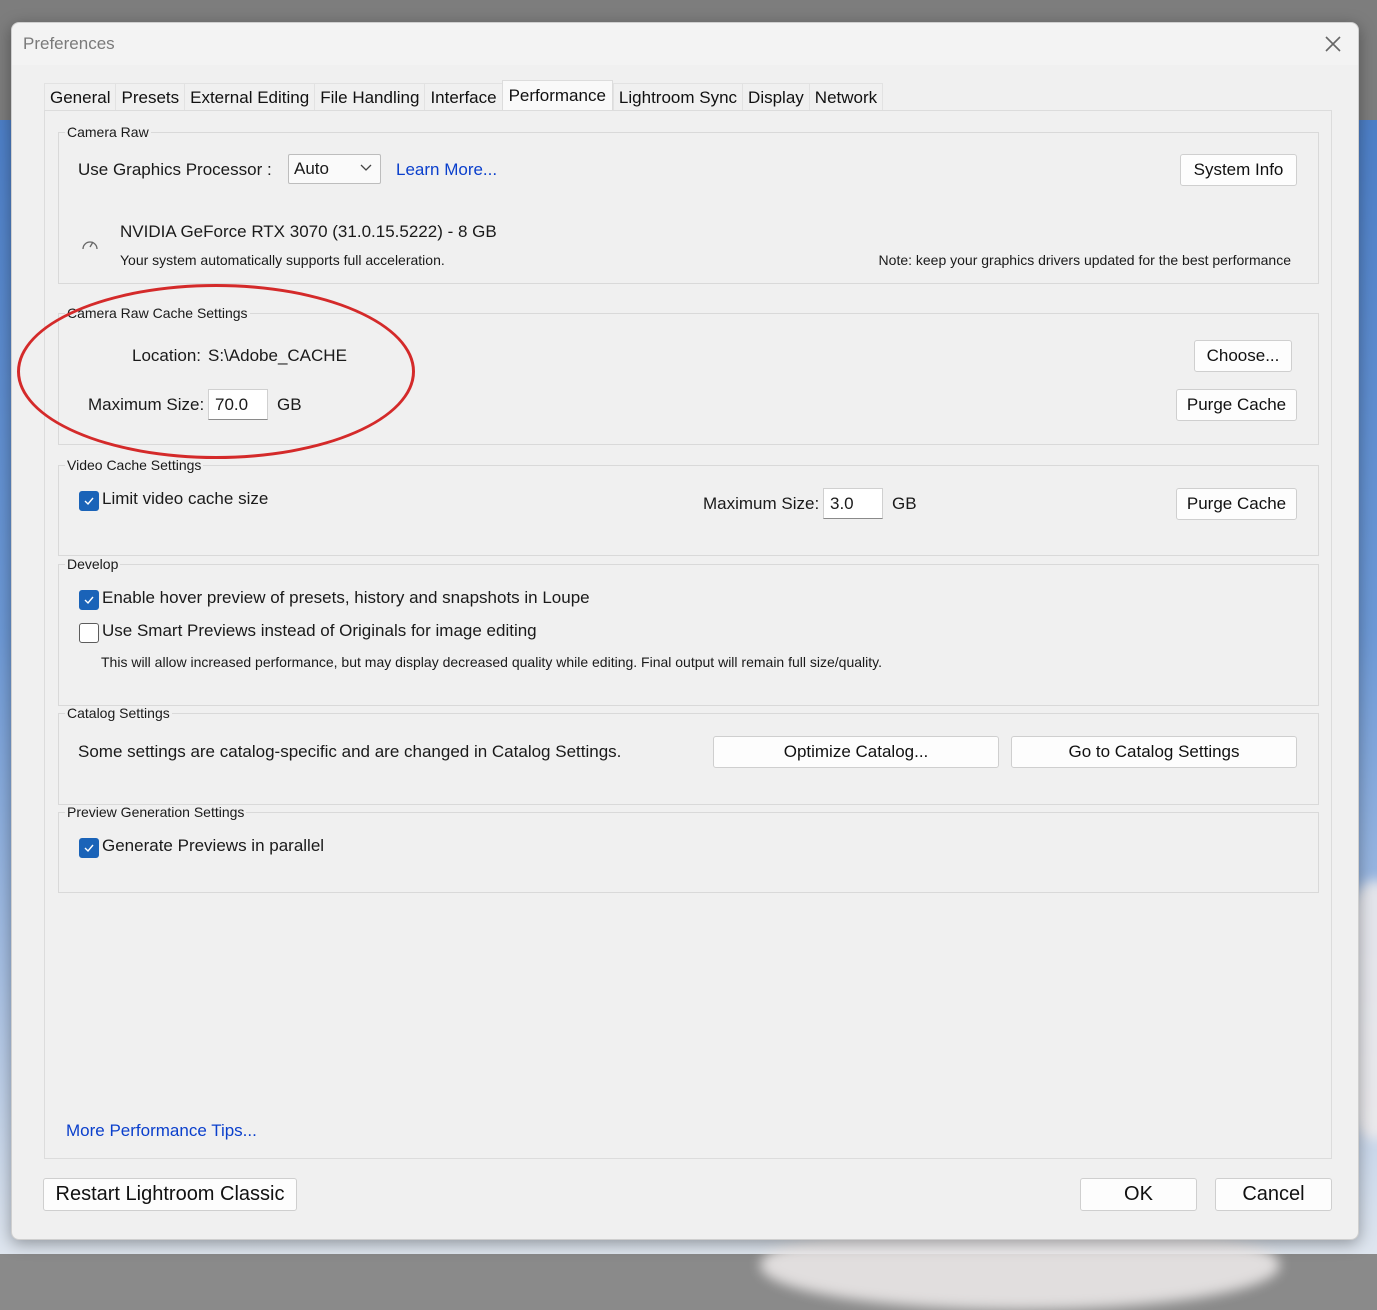 The image size is (1377, 1310). What do you see at coordinates (134, 465) in the screenshot?
I see `video-cache-legend: Video Cache Settings` at bounding box center [134, 465].